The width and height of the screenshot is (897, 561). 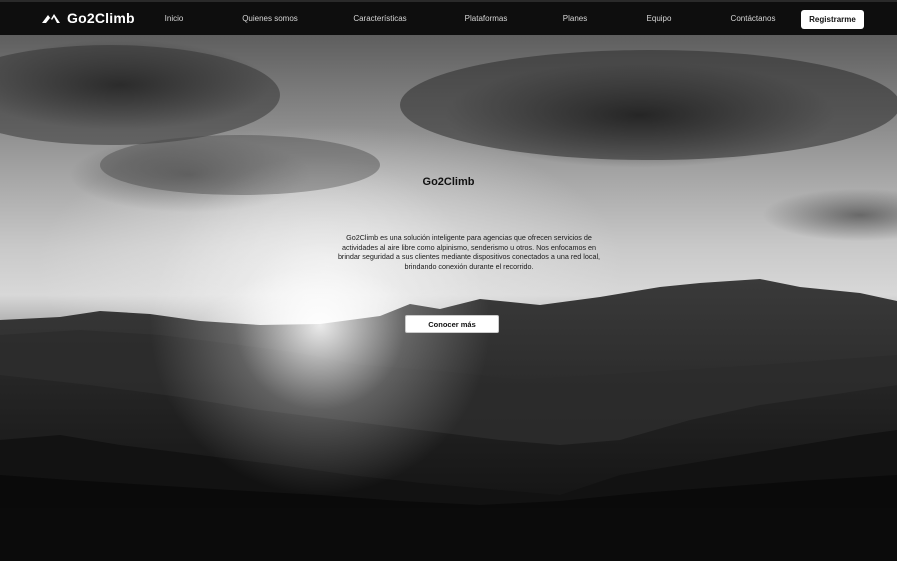 I want to click on hero-title: Go2Climb, so click(x=448, y=182).